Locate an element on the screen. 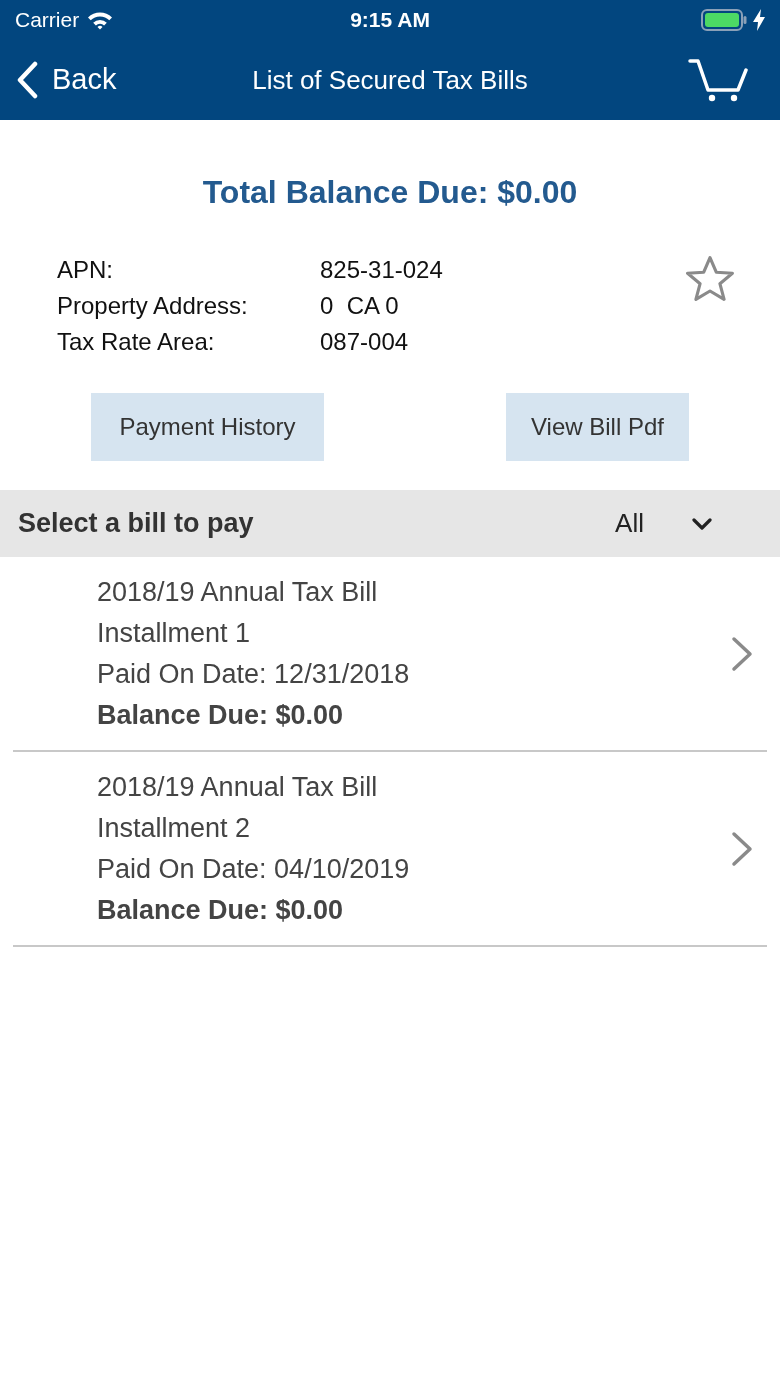 Image resolution: width=780 pixels, height=1387 pixels. wifi-icon is located at coordinates (100, 20).